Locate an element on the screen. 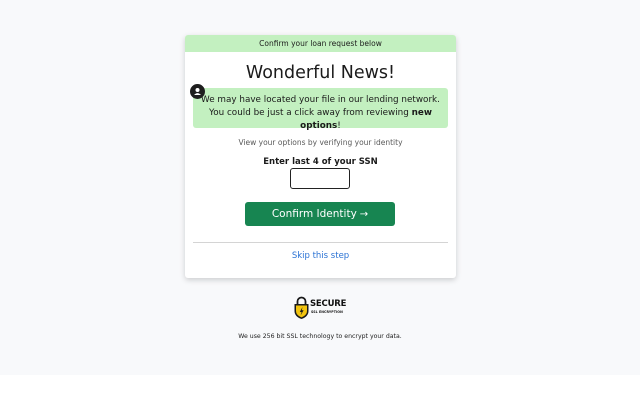  padlock-shield-icon is located at coordinates (301, 307).